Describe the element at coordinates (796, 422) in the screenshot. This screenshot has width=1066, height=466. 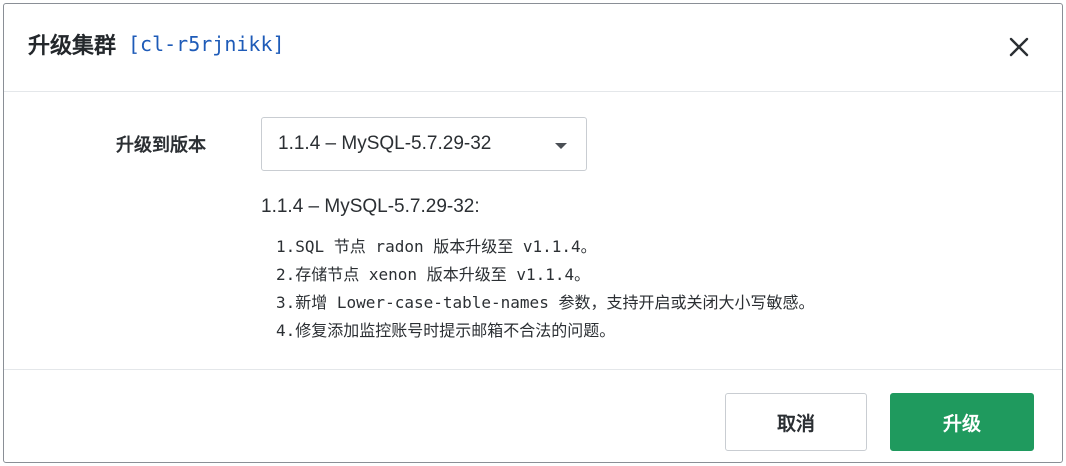
I see `cancel-button: 取消` at that location.